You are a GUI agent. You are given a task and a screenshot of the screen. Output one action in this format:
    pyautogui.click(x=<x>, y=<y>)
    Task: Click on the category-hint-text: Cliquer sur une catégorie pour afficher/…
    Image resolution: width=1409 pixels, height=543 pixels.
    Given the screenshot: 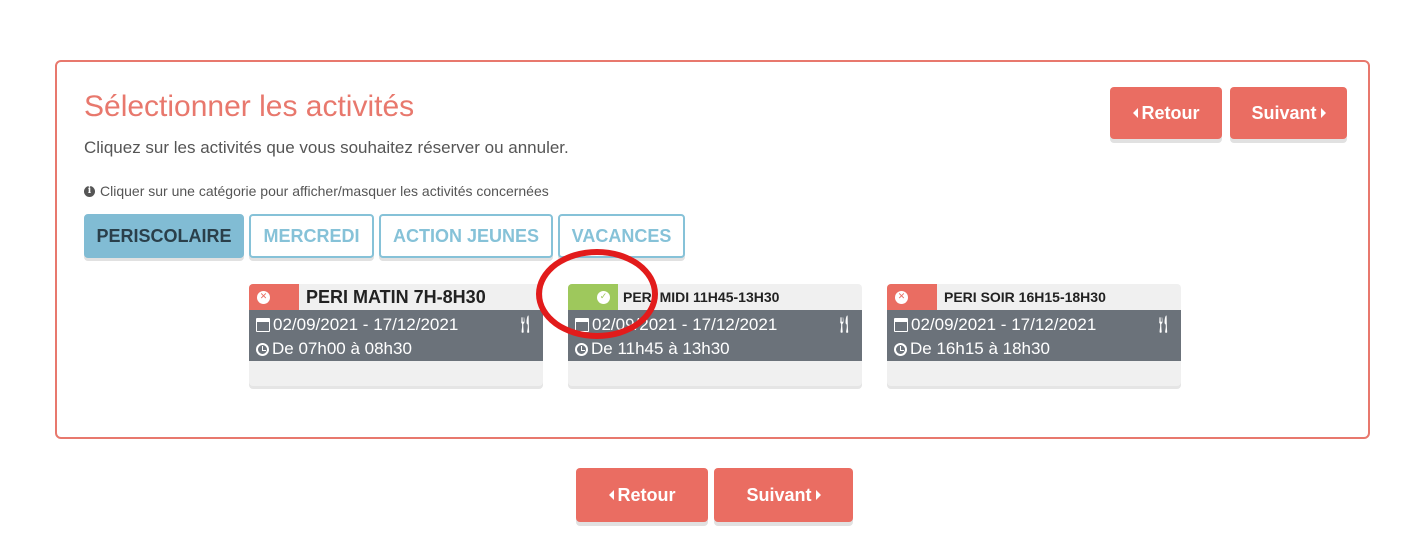 What is the action you would take?
    pyautogui.click(x=324, y=191)
    